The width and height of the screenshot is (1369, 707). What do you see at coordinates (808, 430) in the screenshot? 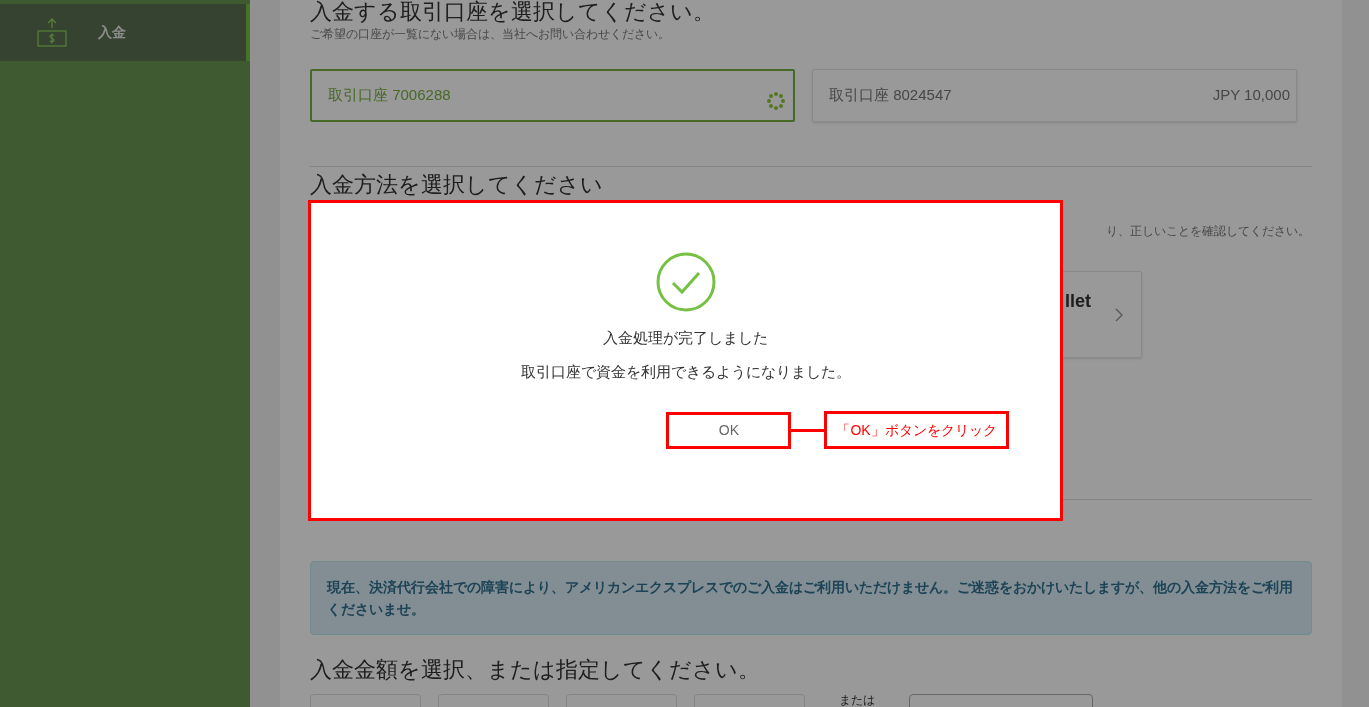
I see `leader-line` at bounding box center [808, 430].